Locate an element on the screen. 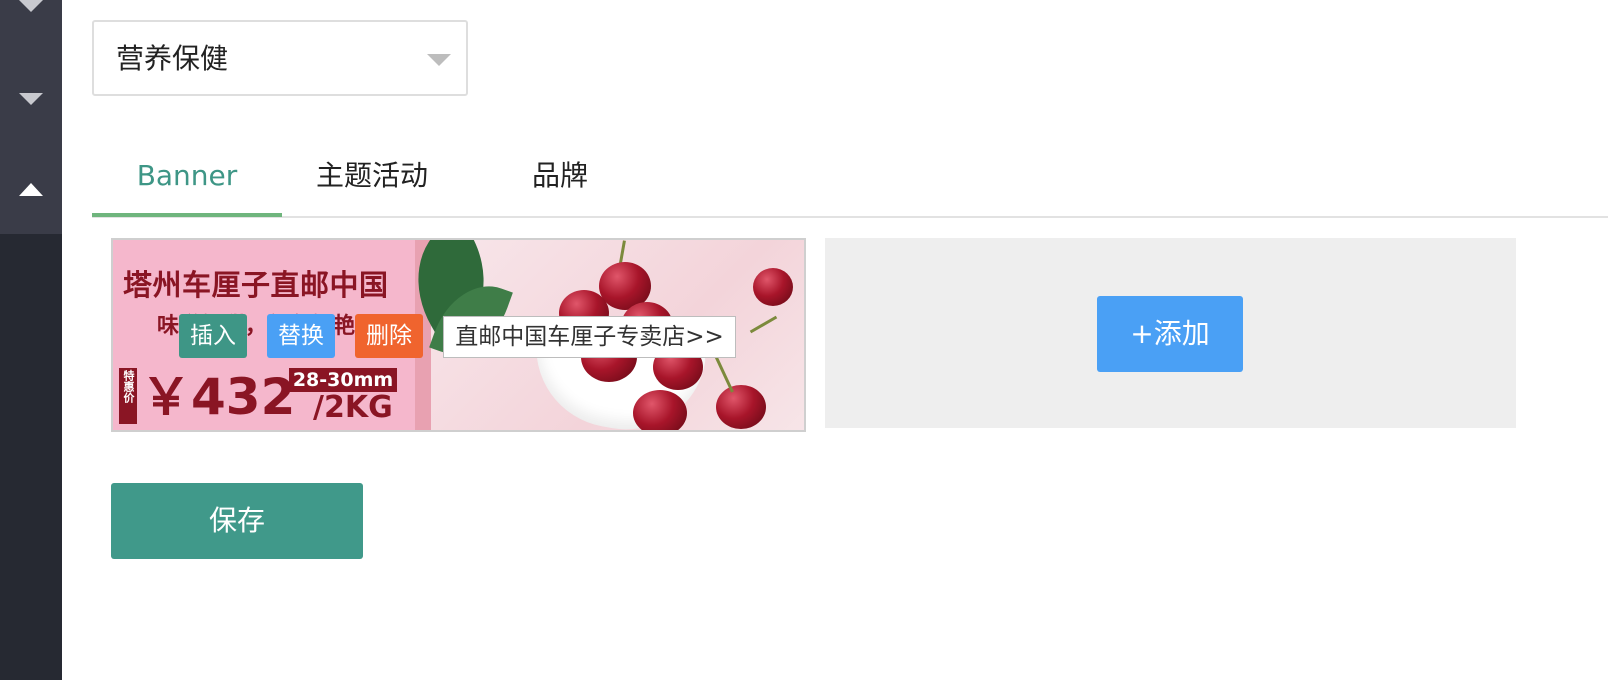 This screenshot has height=680, width=1608. insert-button: 插入 is located at coordinates (213, 336).